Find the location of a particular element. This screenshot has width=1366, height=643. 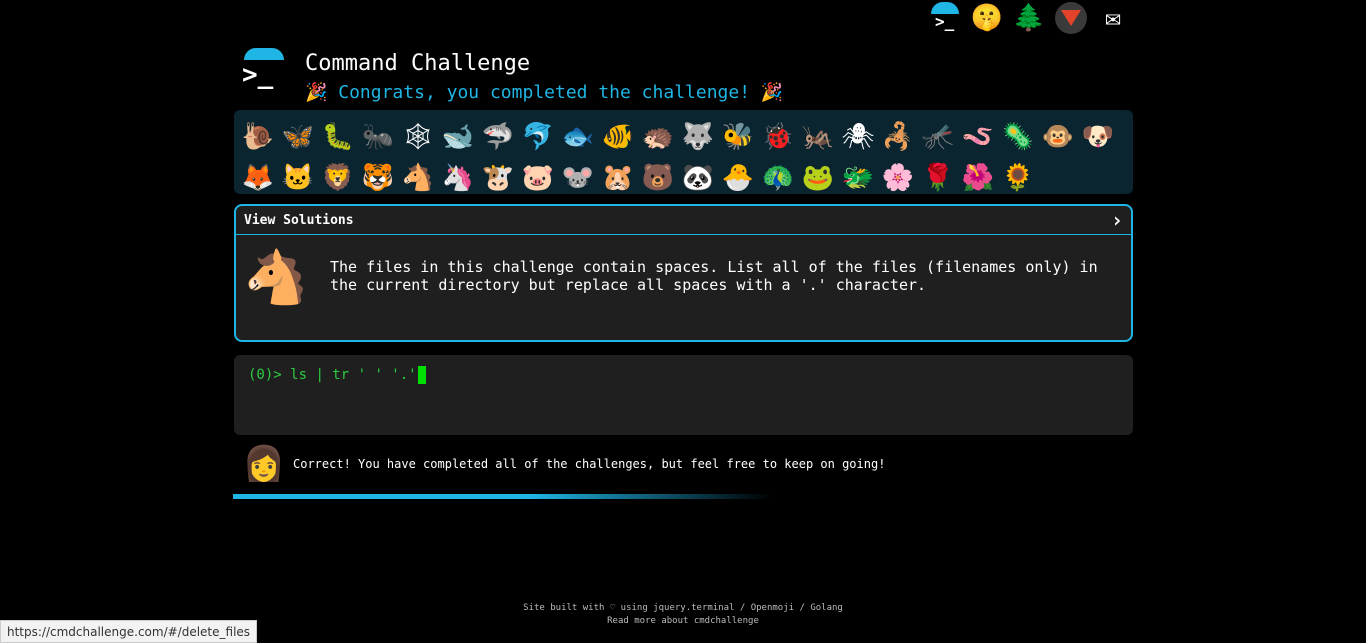

badge-icon: 🐲 is located at coordinates (858, 177).